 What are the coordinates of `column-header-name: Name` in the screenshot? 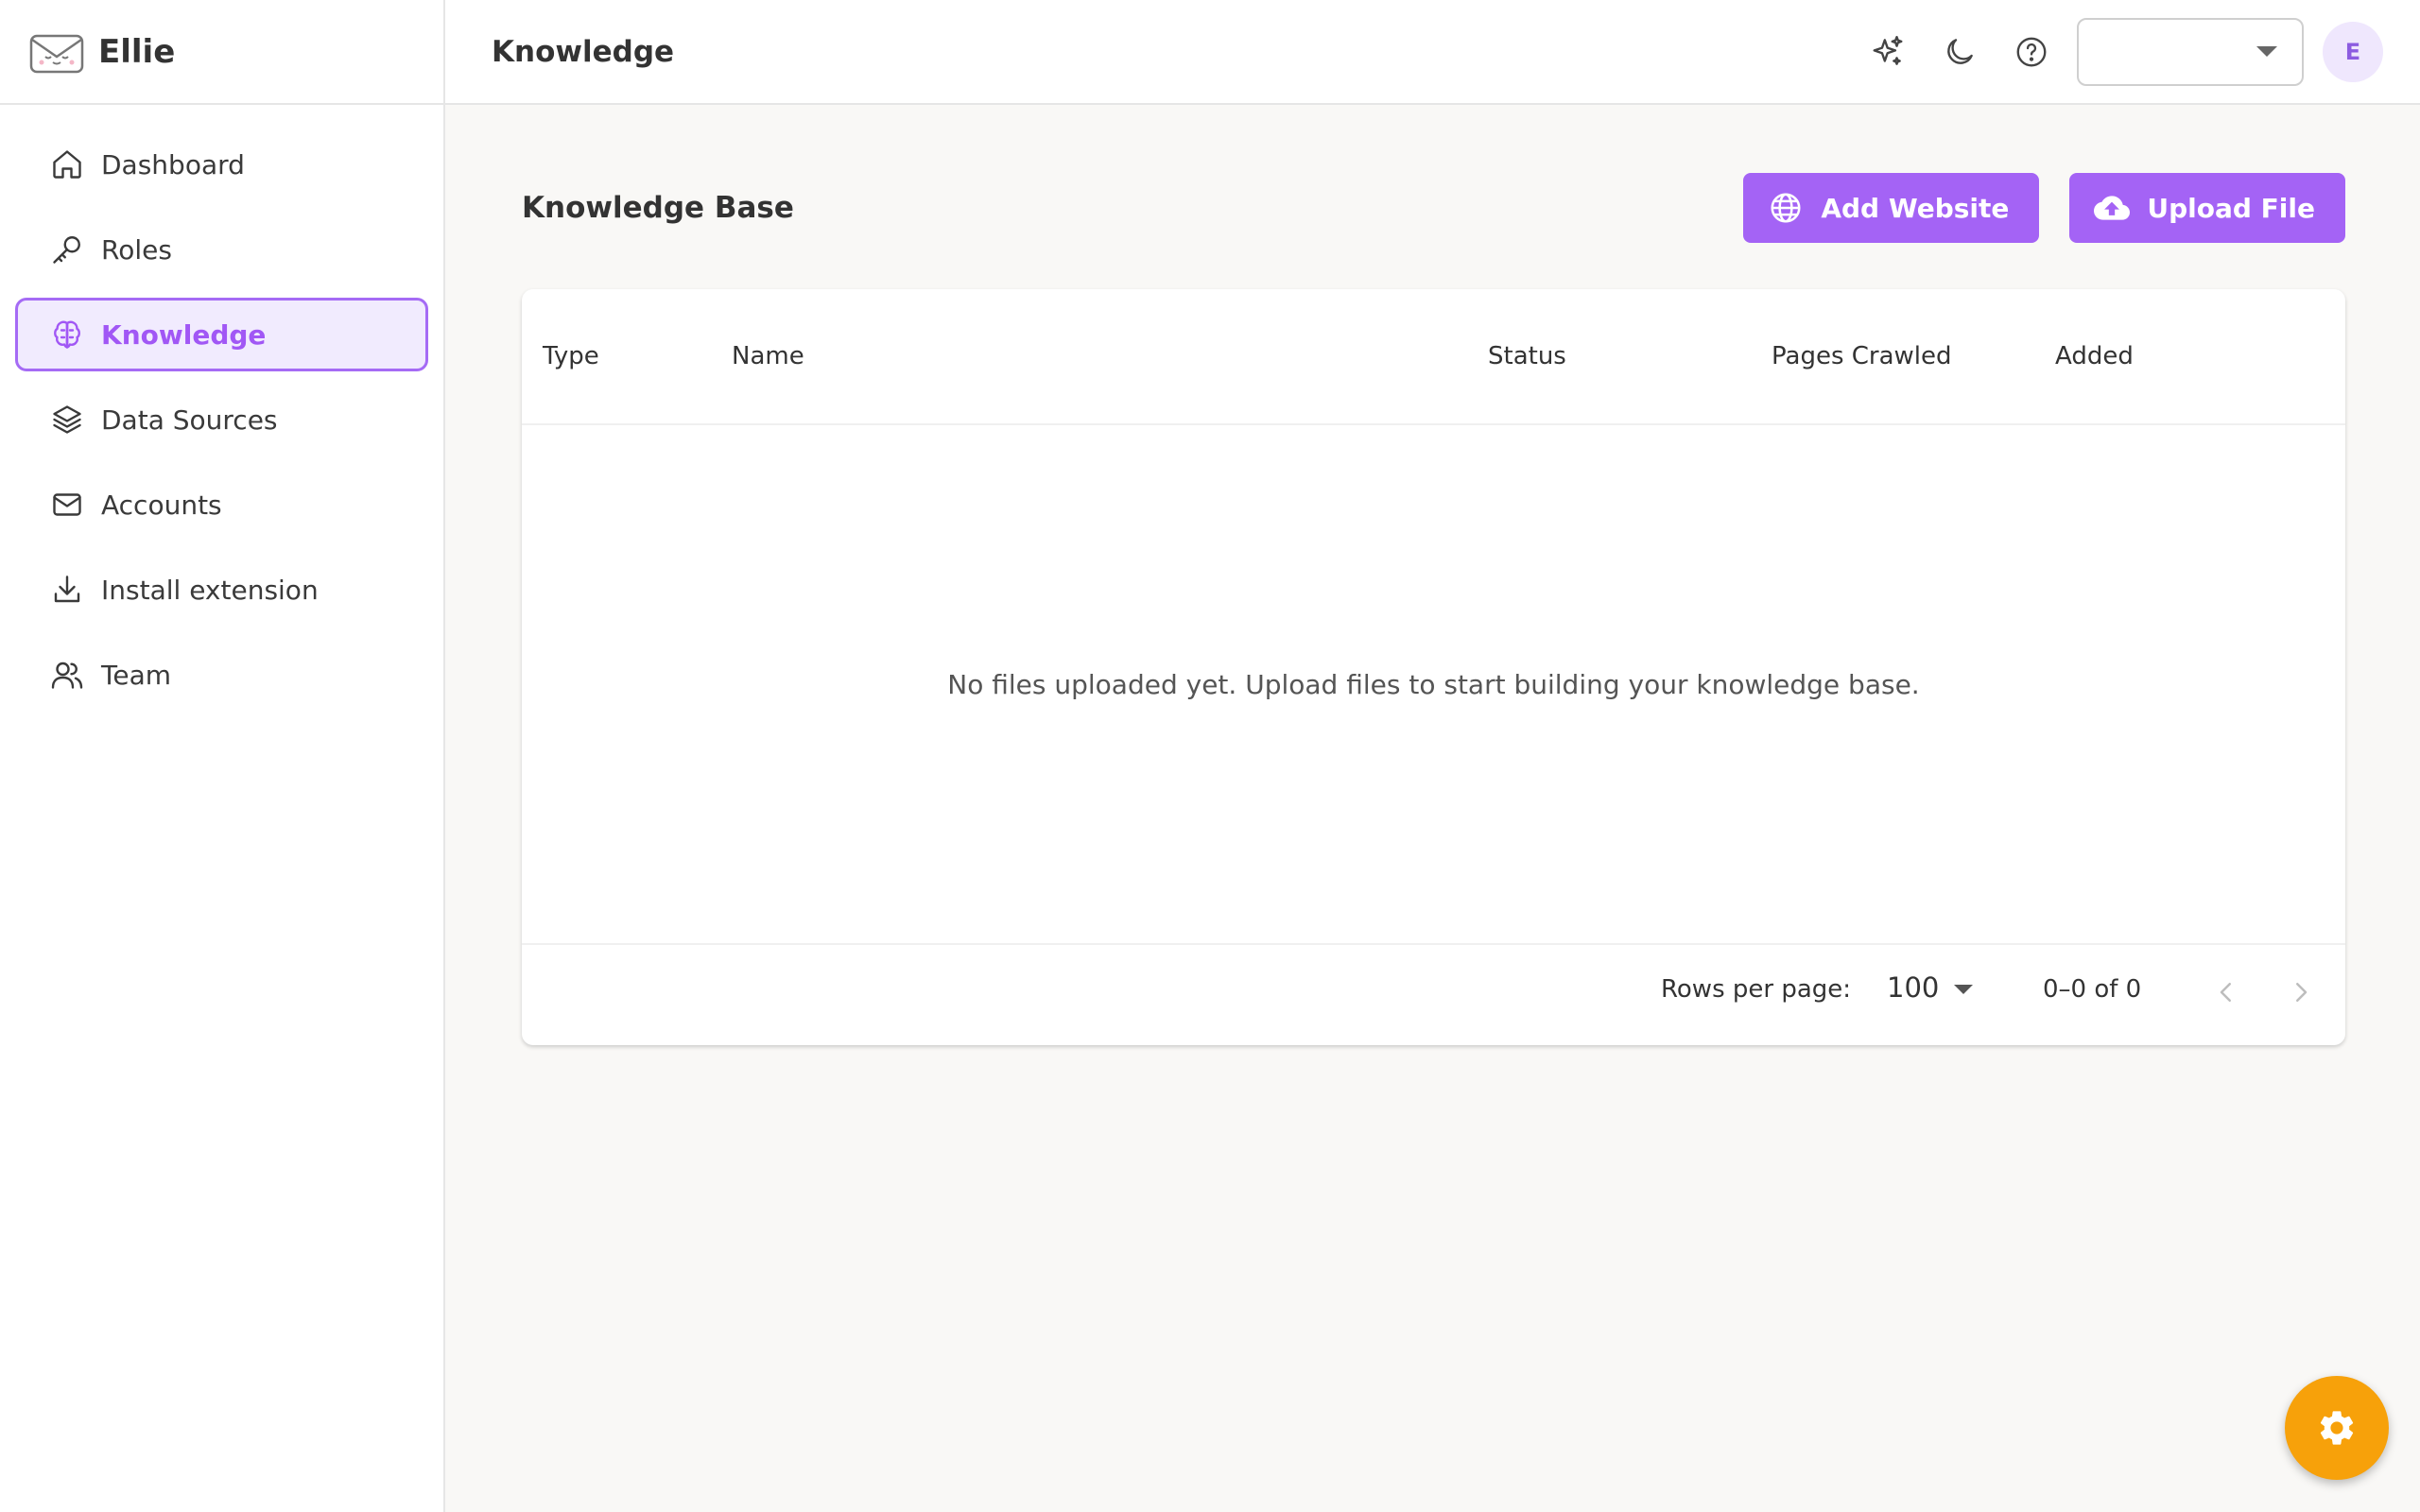 It's located at (768, 356).